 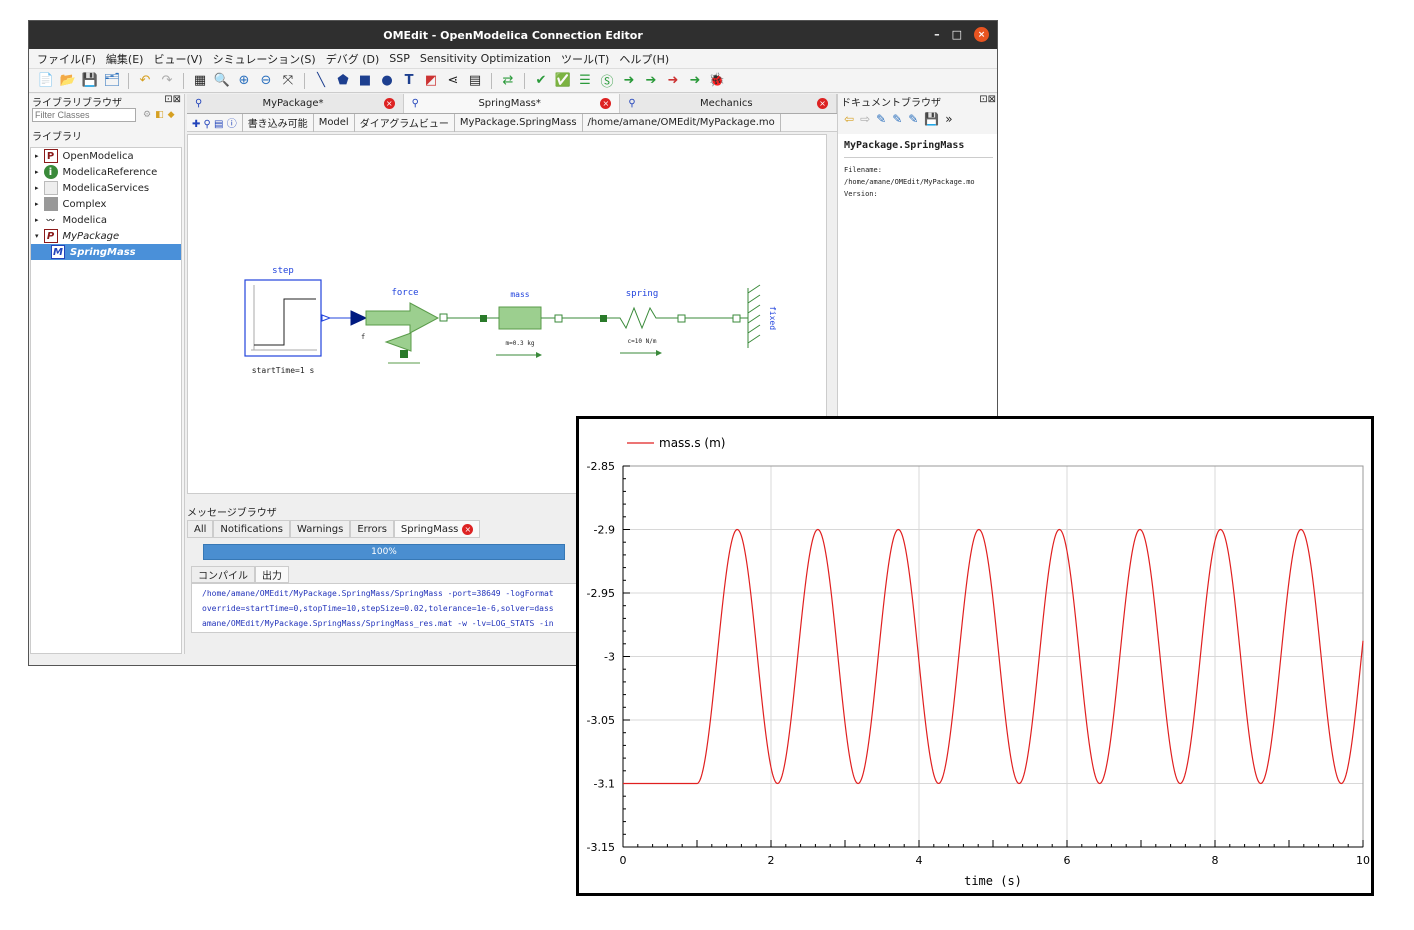 I want to click on simulate-transformational-debug-icon: ➜, so click(x=673, y=81).